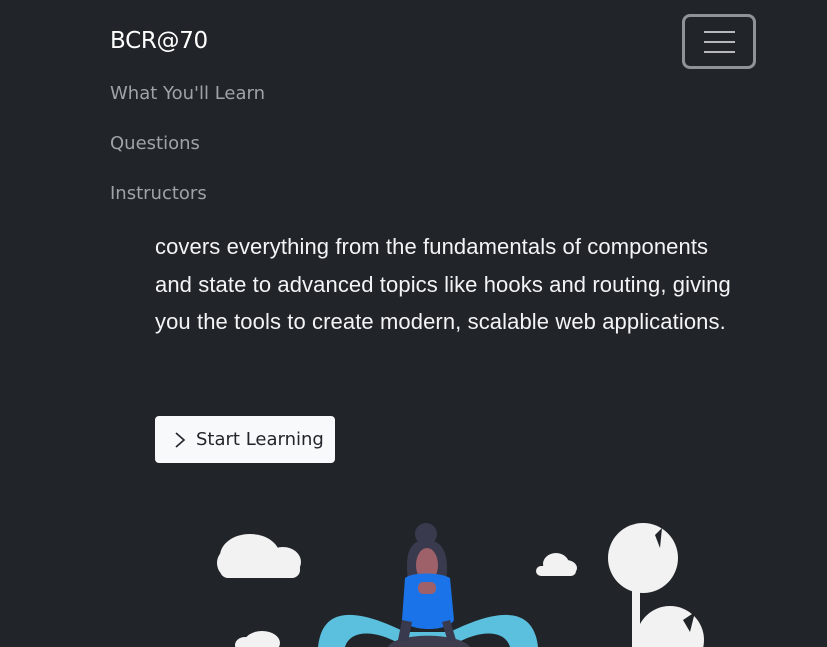  I want to click on cloud-small, so click(556, 564).